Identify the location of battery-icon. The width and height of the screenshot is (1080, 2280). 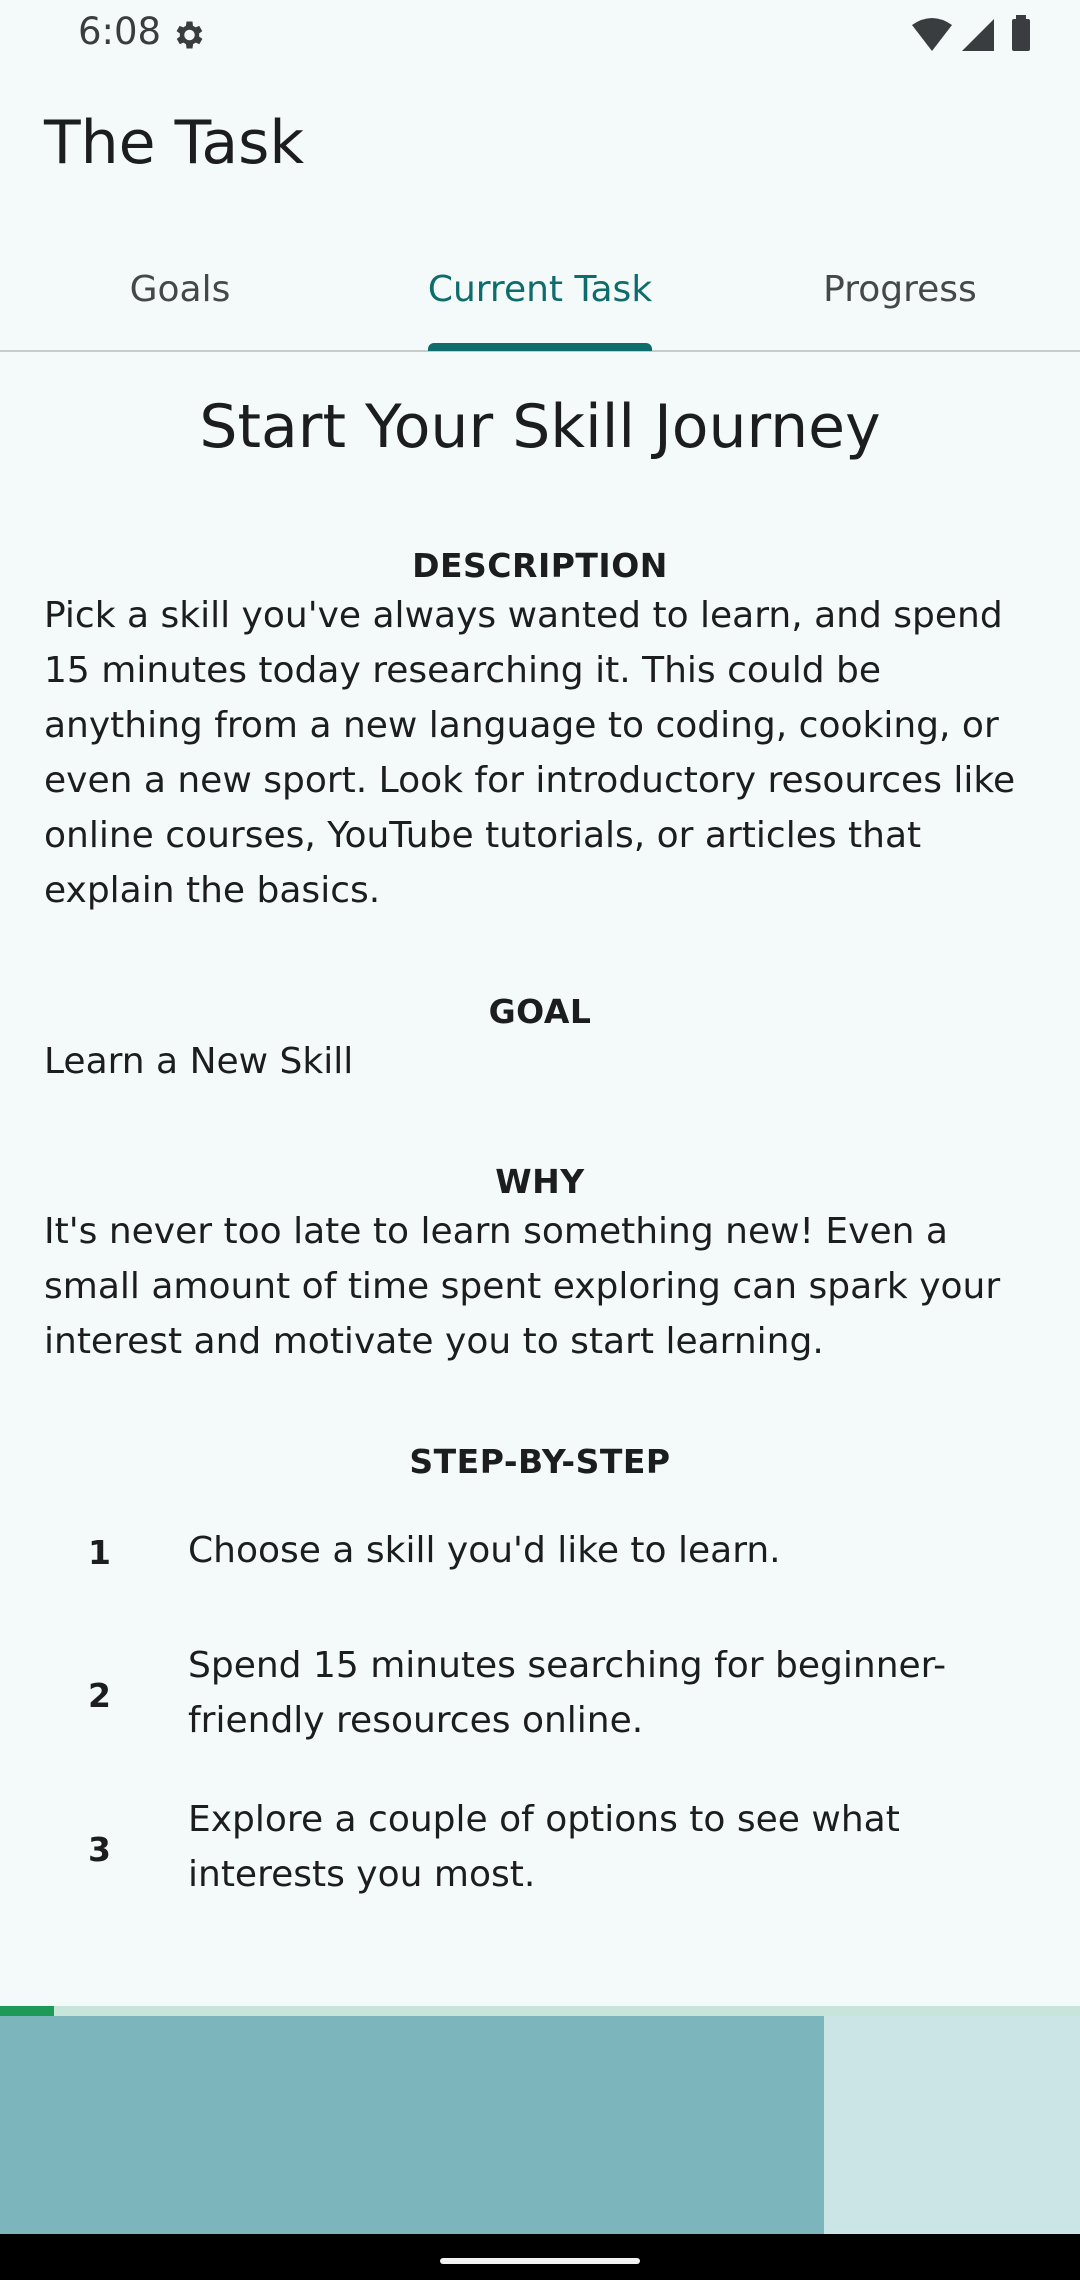
(1021, 35).